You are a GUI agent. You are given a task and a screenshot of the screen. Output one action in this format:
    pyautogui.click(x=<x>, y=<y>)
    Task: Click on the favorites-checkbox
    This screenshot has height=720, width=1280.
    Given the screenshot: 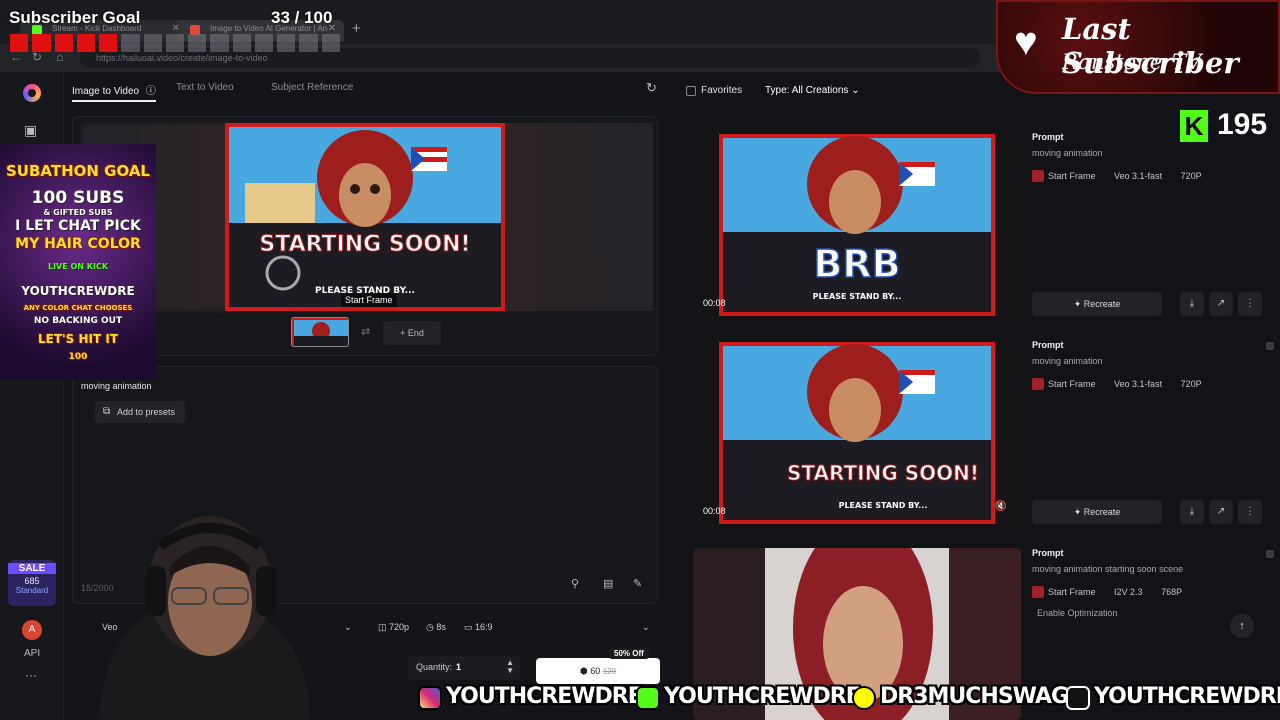 What is the action you would take?
    pyautogui.click(x=691, y=91)
    